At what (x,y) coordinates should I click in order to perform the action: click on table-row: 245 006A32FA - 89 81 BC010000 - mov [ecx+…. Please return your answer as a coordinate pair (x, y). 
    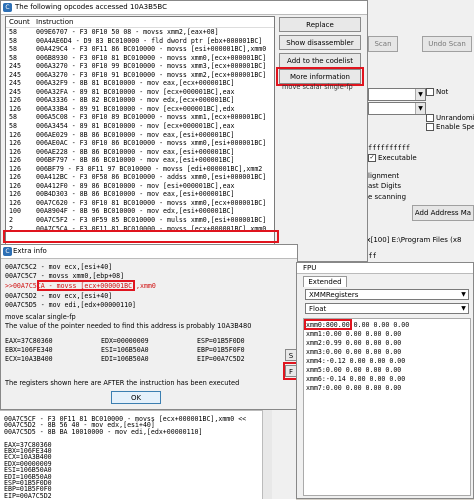
    Looking at the image, I should click on (140, 92).